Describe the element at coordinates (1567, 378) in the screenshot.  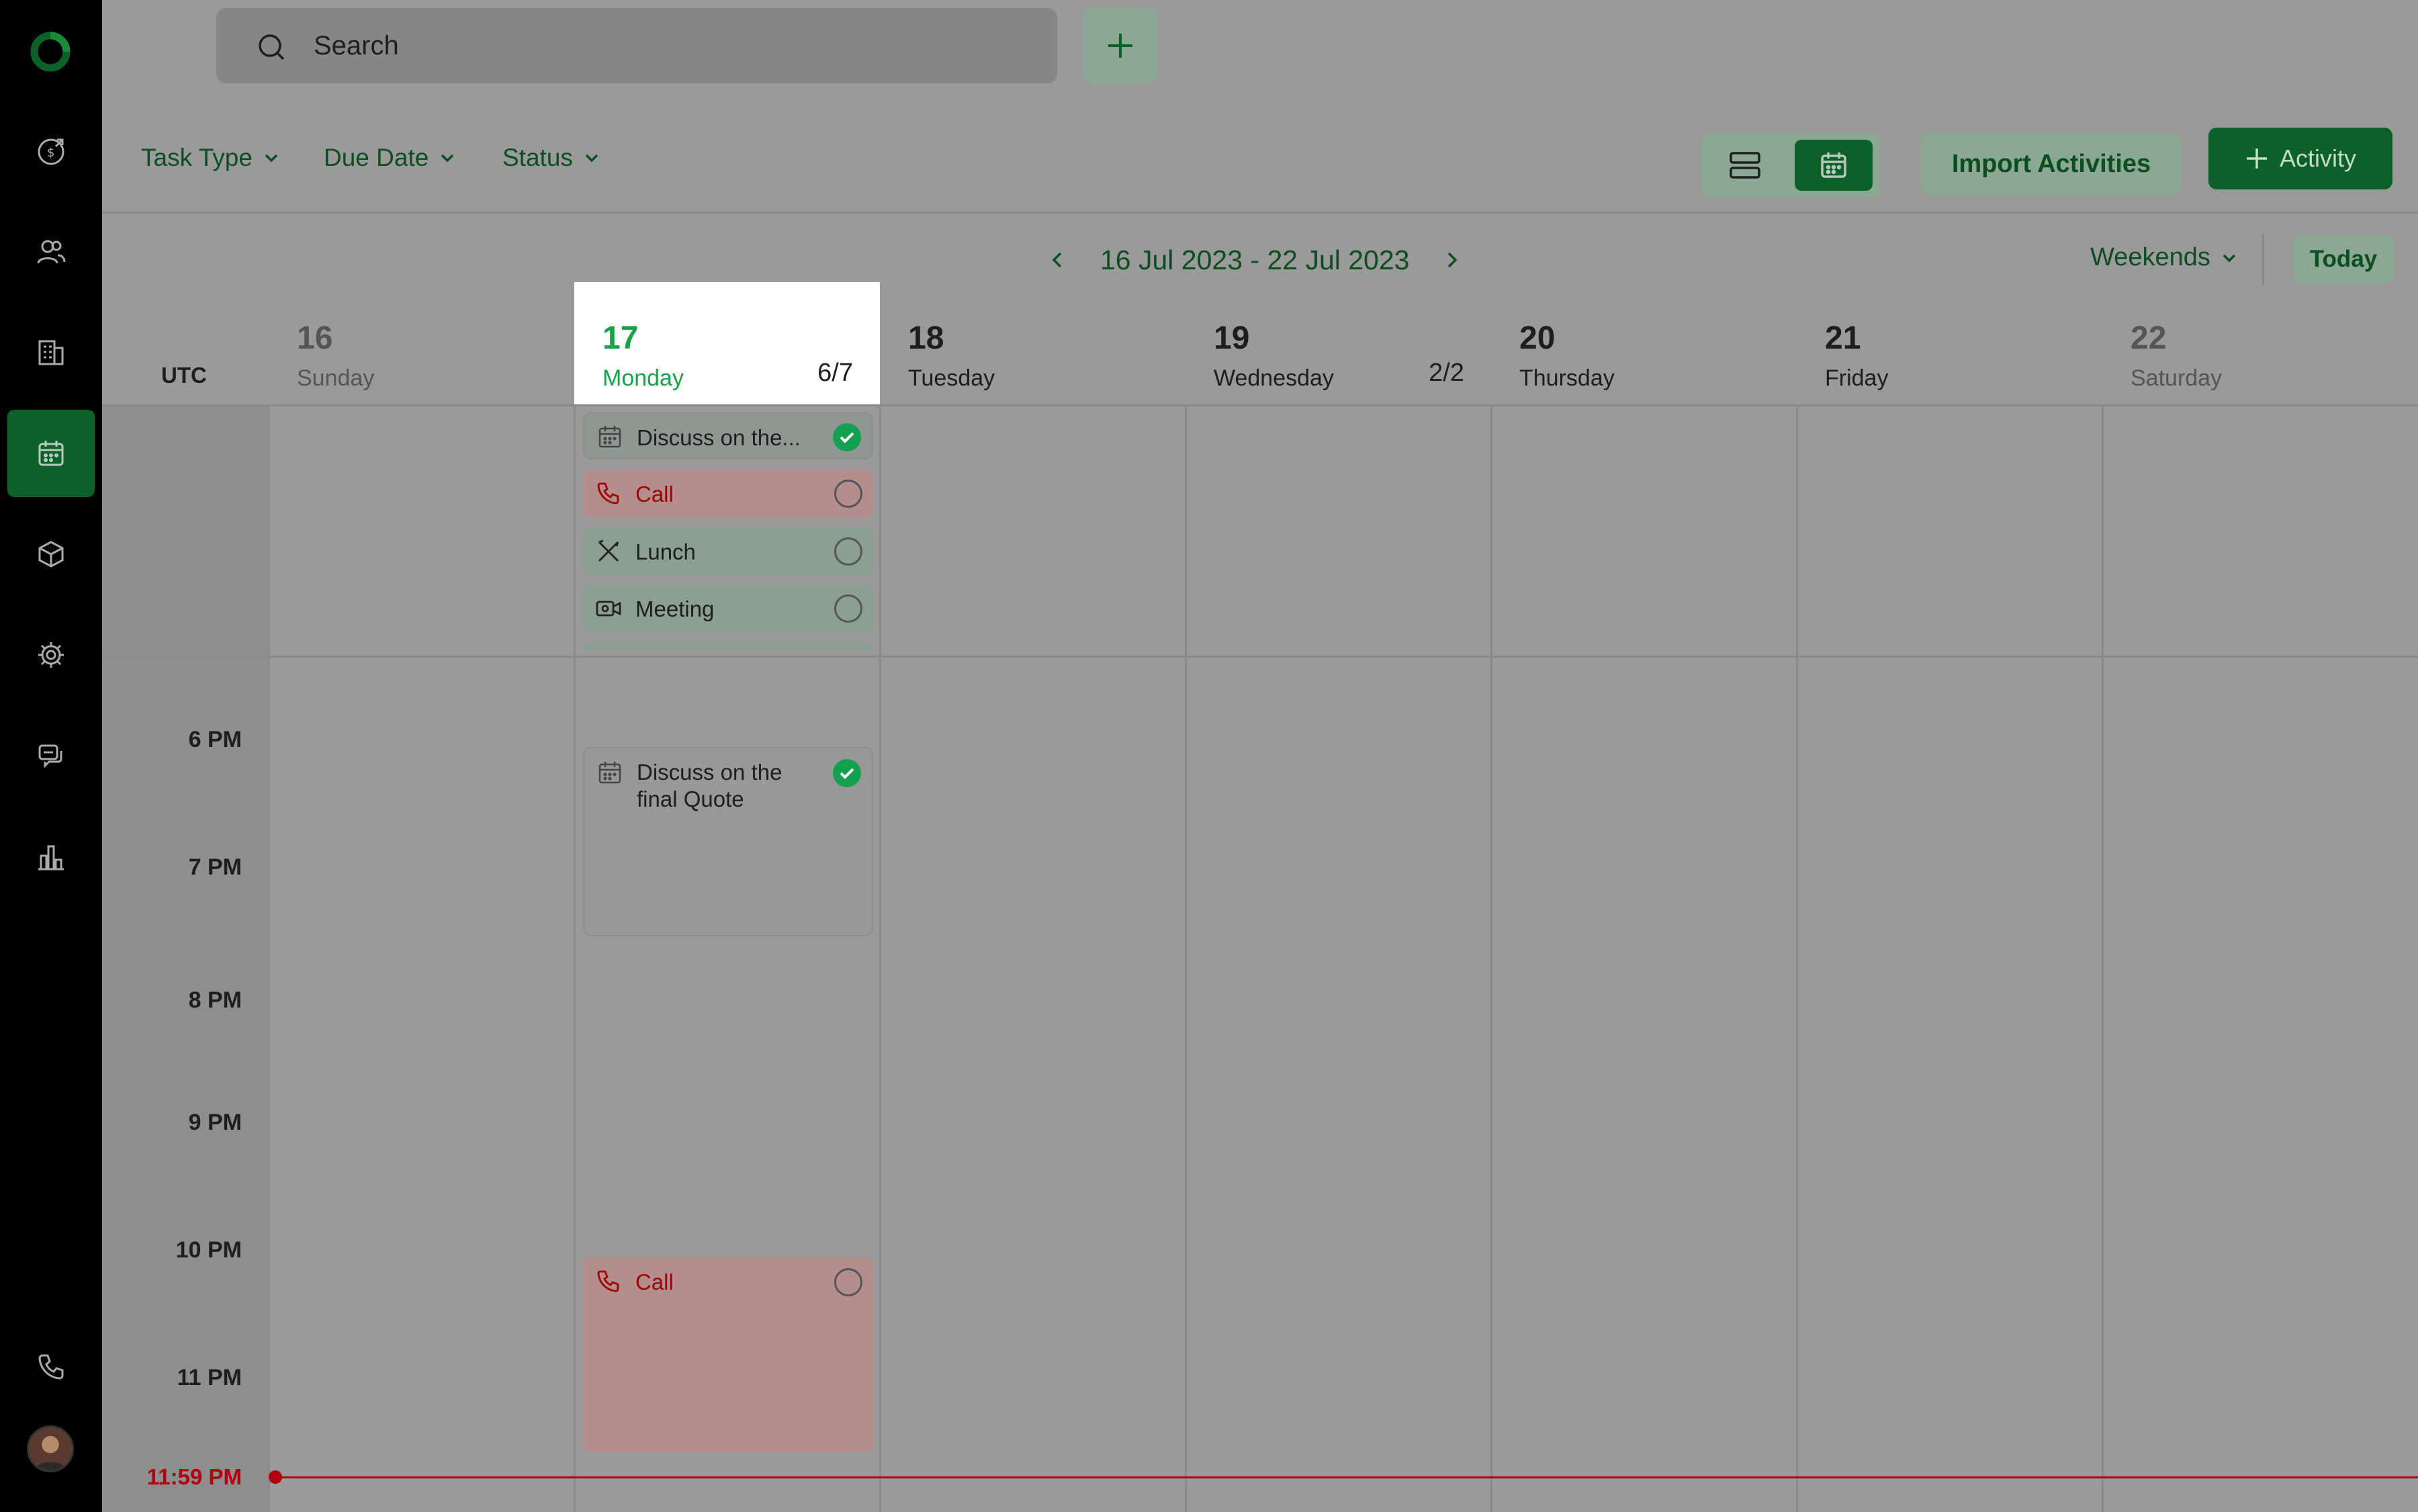
I see `day-name: Thursday` at that location.